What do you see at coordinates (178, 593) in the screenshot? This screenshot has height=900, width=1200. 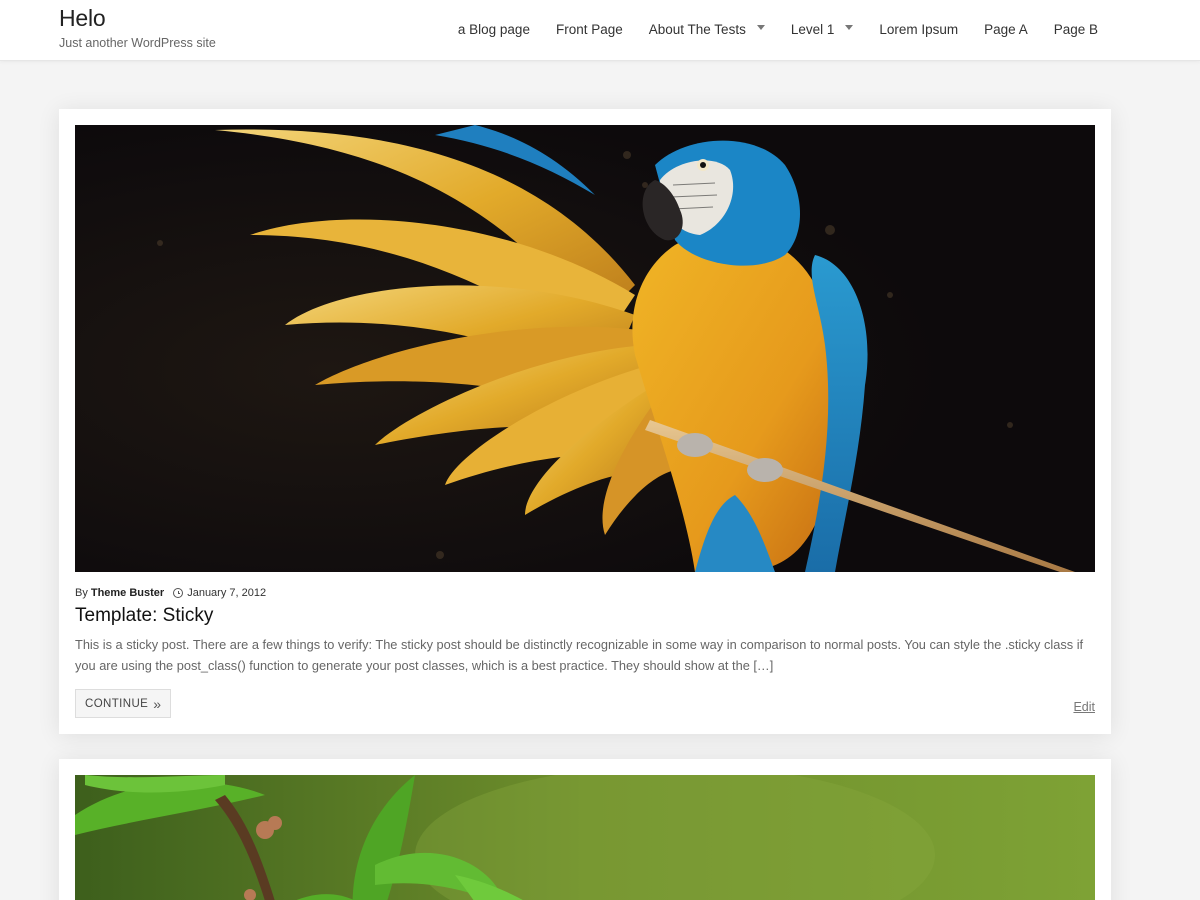 I see `clock-icon` at bounding box center [178, 593].